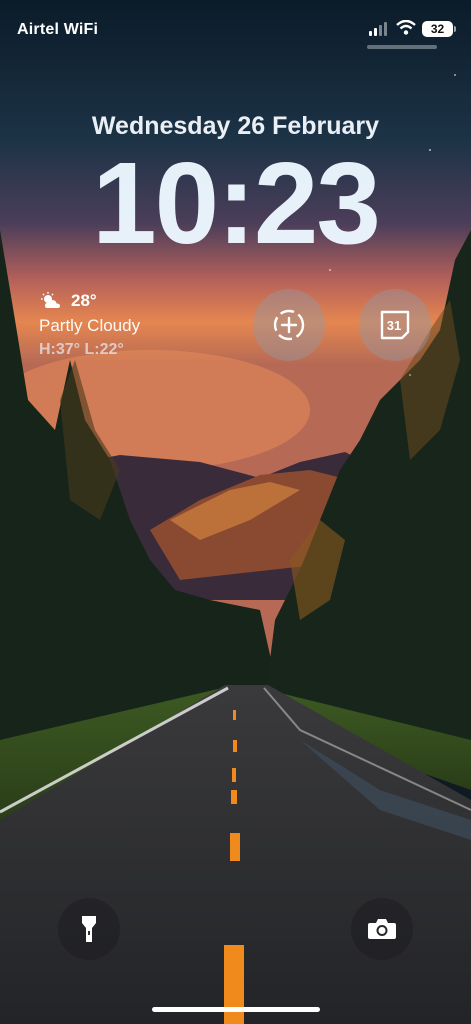 The image size is (471, 1024). I want to click on weather-condition: Partly Cloudy, so click(90, 325).